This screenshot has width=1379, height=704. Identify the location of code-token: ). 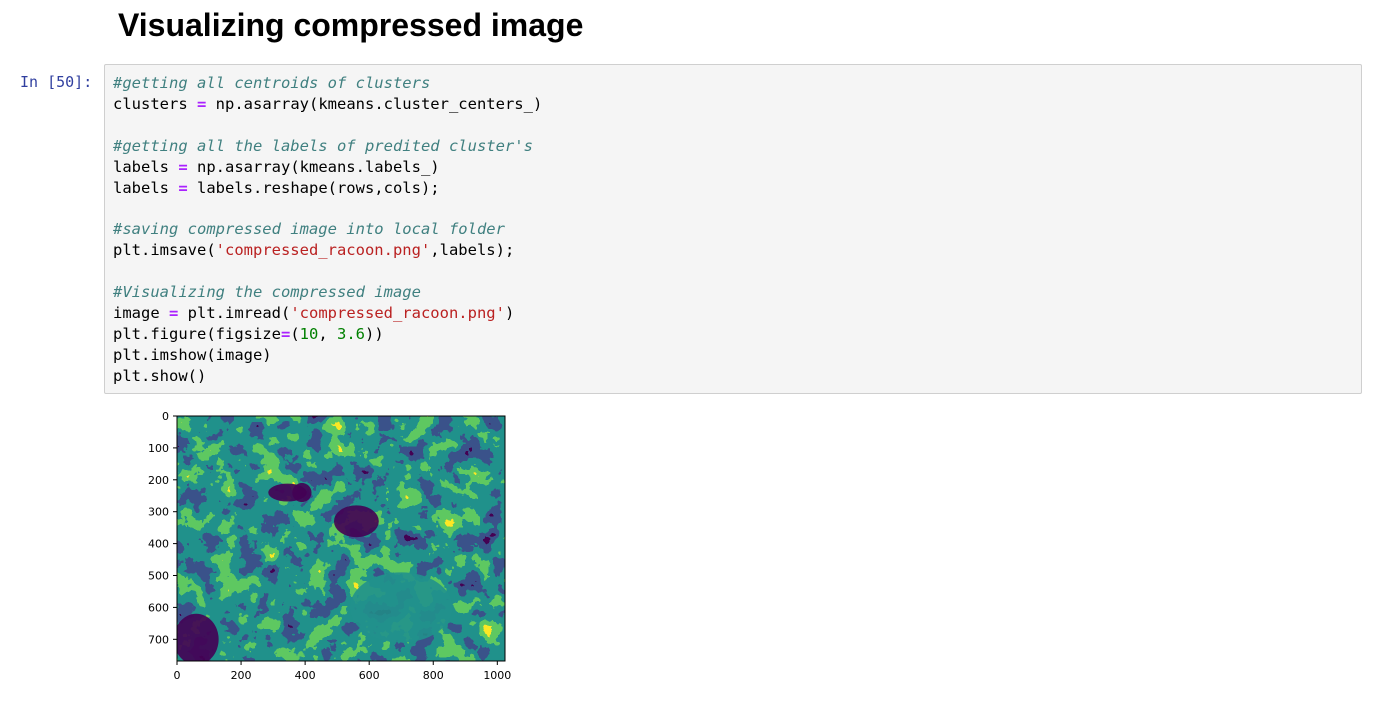
(509, 312).